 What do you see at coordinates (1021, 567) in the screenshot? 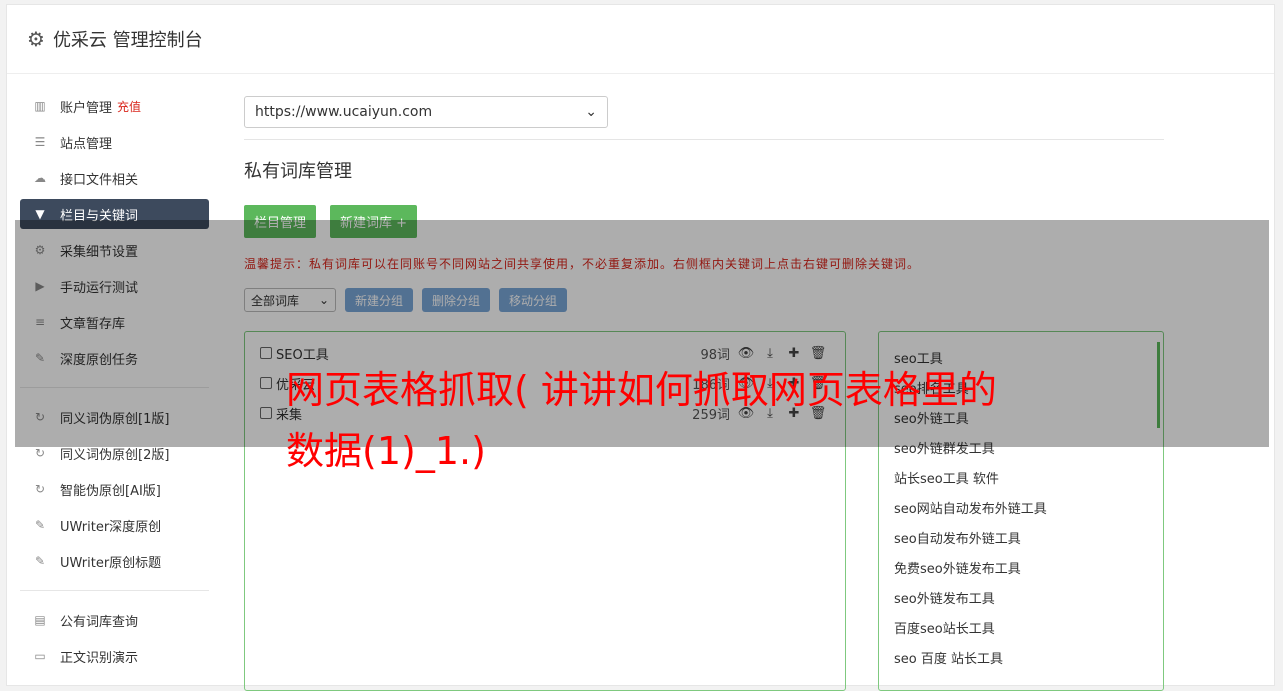
I see `keyword-item: 免费seo外链发布工具` at bounding box center [1021, 567].